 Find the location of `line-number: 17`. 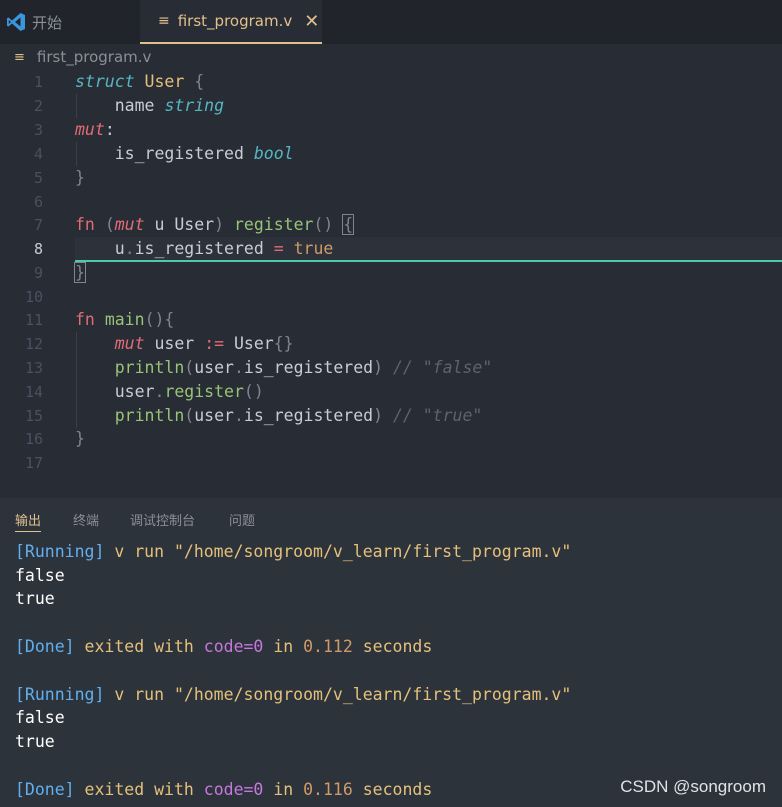

line-number: 17 is located at coordinates (33, 463).